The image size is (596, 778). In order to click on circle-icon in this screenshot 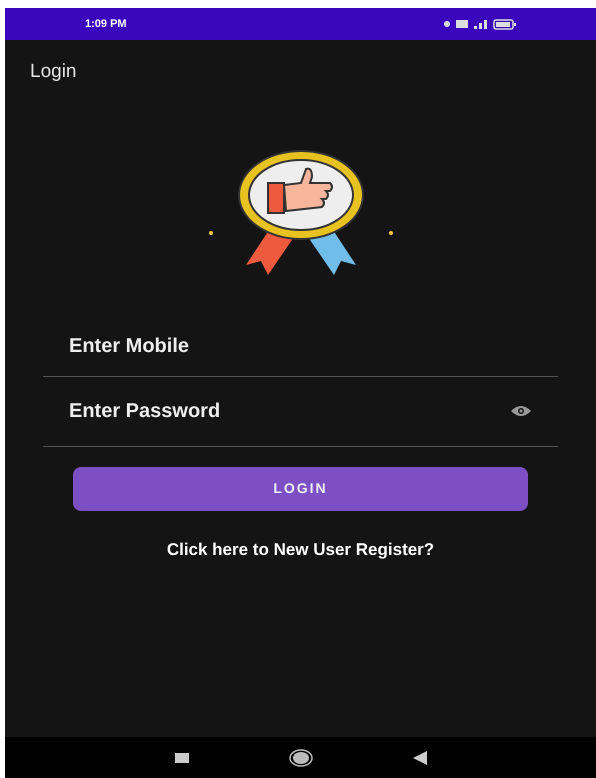, I will do `click(300, 757)`.